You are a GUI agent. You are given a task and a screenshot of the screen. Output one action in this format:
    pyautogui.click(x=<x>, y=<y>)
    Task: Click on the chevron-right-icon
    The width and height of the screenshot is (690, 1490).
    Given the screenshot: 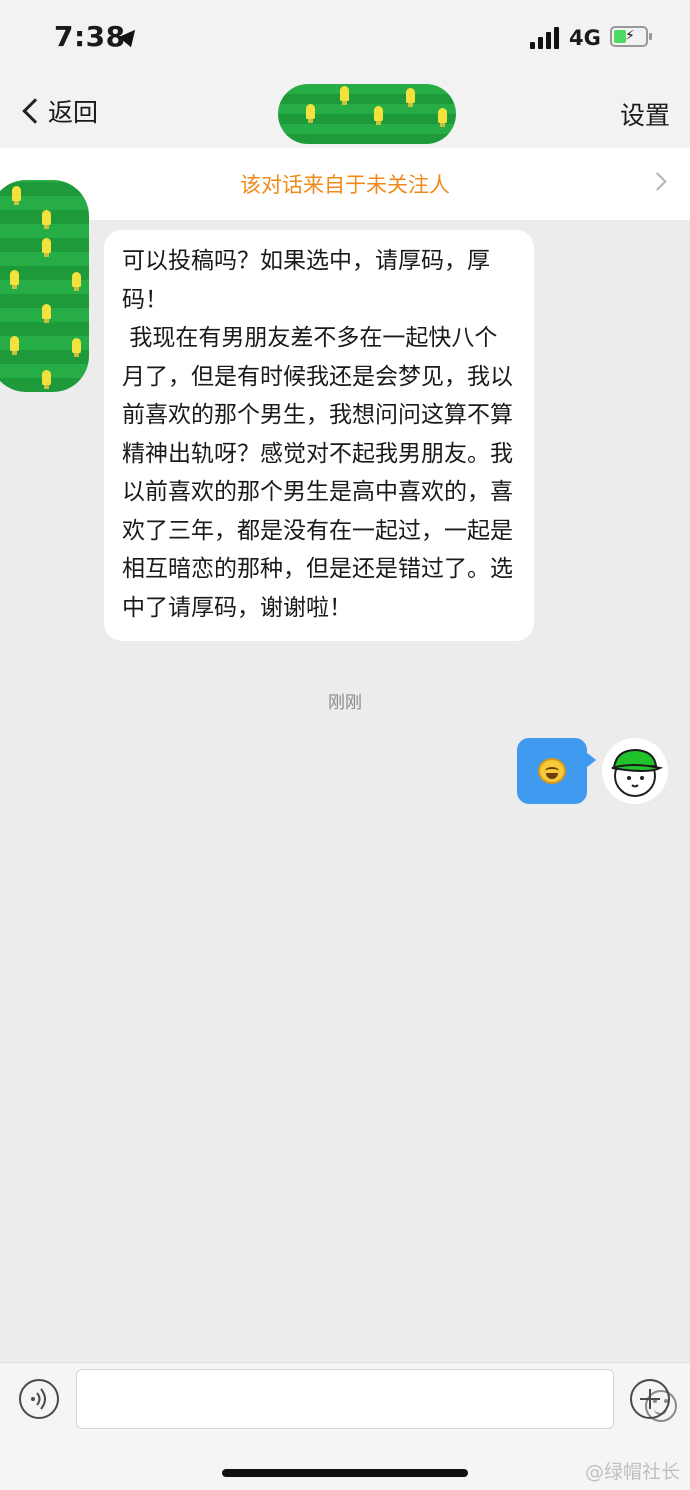 What is the action you would take?
    pyautogui.click(x=657, y=181)
    